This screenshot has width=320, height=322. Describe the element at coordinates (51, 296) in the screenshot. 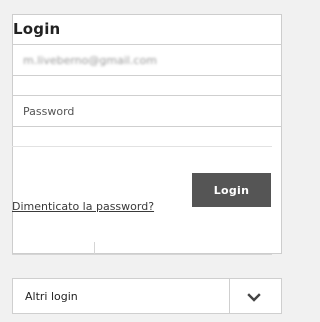

I see `other-login-label: Altri login` at that location.